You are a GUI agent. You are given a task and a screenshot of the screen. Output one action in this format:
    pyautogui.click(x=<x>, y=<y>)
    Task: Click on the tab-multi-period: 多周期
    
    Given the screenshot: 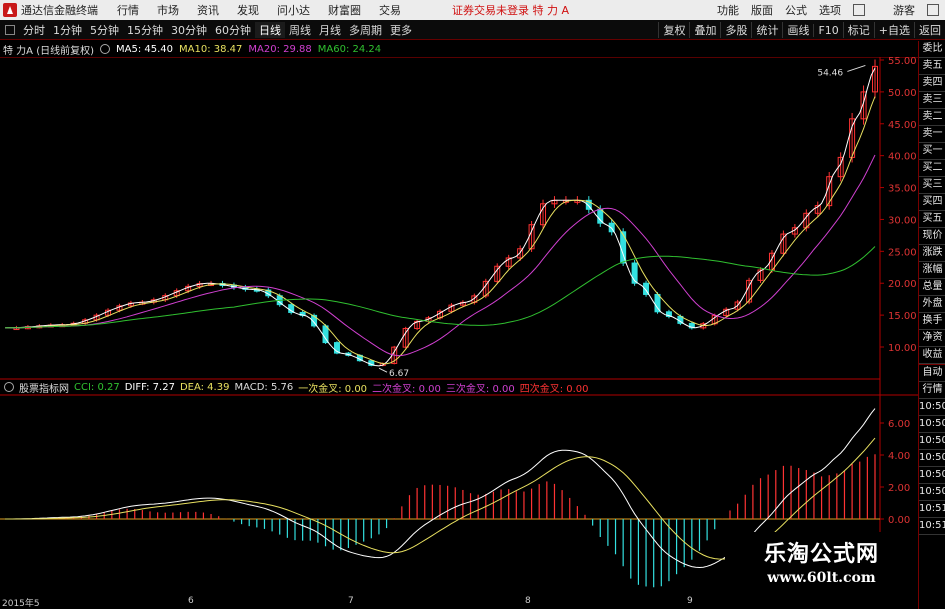 What is the action you would take?
    pyautogui.click(x=365, y=30)
    